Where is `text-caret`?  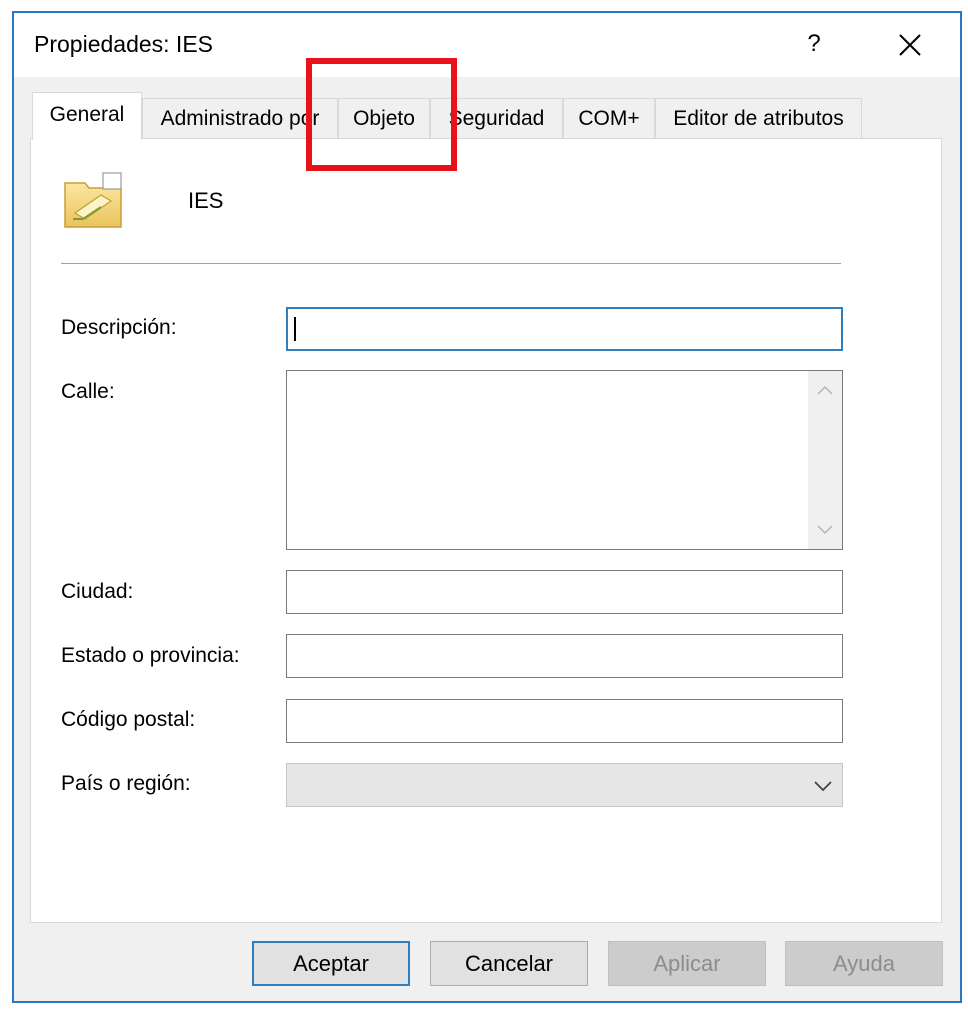 text-caret is located at coordinates (295, 329).